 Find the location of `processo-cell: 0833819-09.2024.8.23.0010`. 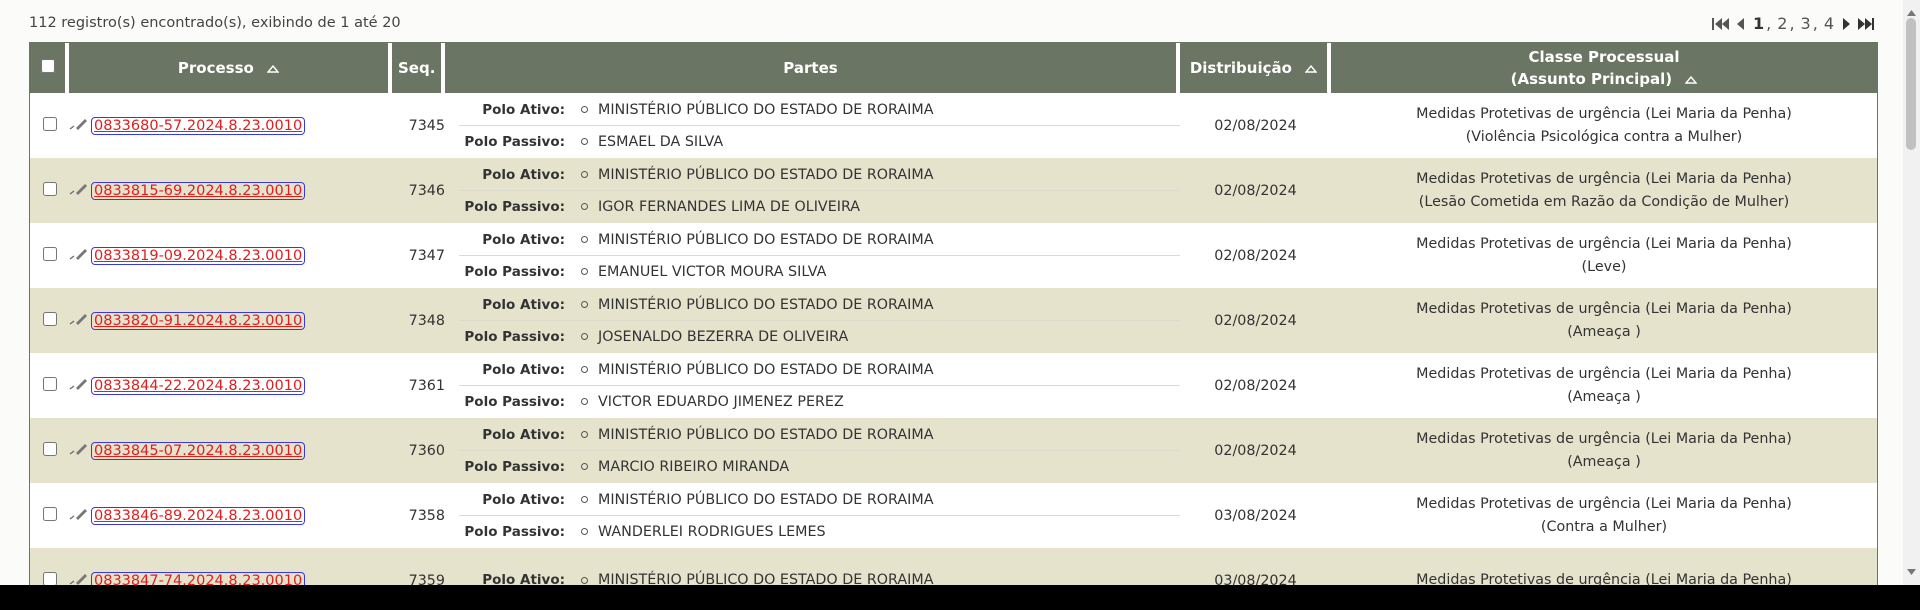

processo-cell: 0833819-09.2024.8.23.0010 is located at coordinates (230, 255).